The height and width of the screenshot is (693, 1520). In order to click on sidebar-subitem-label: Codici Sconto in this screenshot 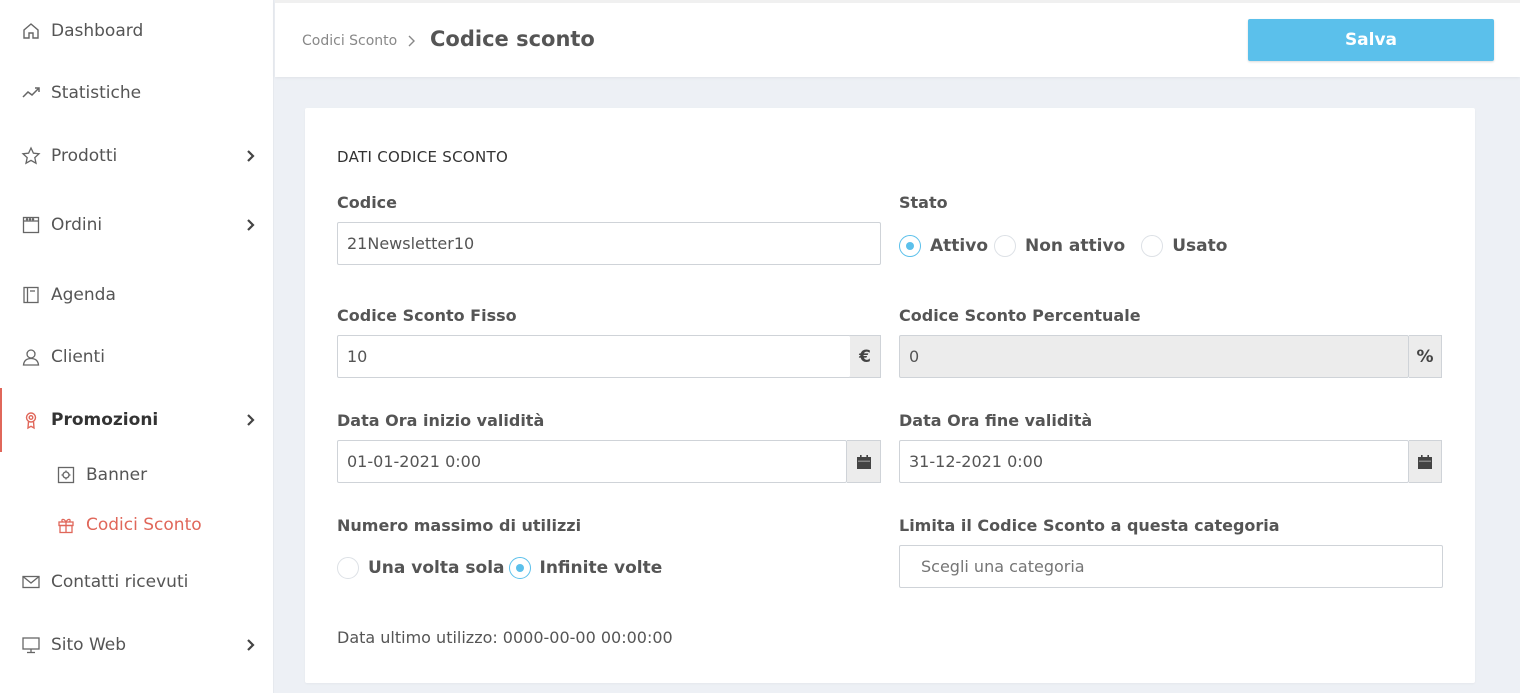, I will do `click(144, 525)`.